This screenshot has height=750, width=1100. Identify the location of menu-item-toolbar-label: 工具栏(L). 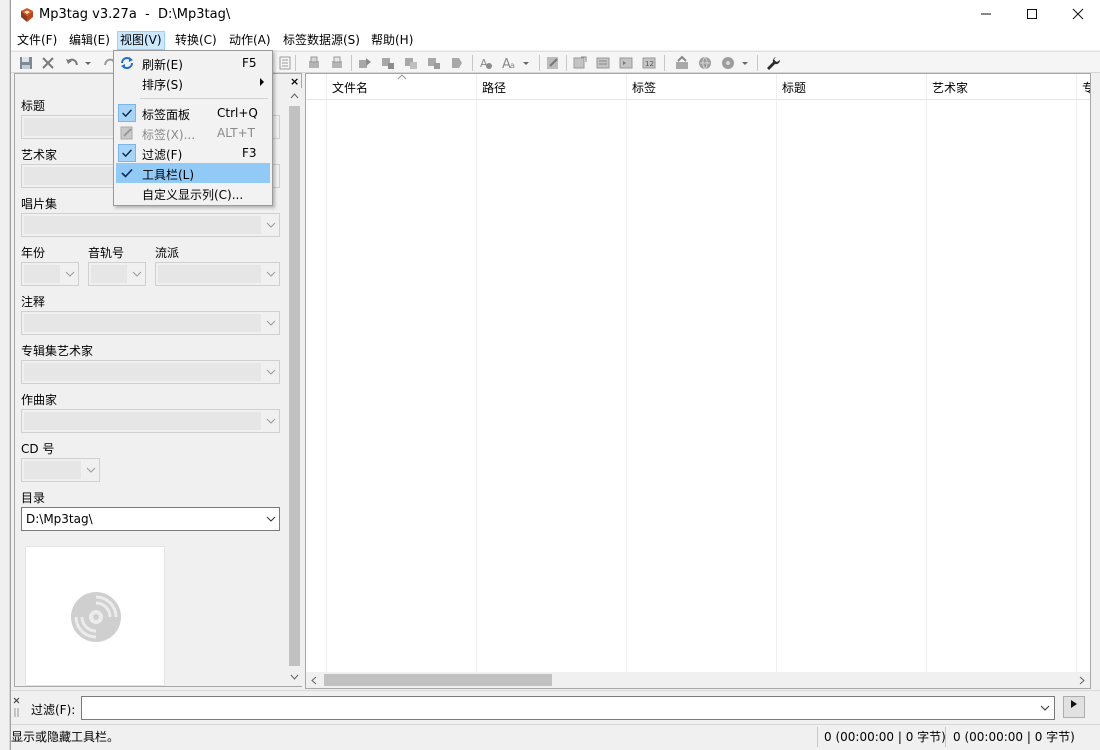
(168, 175).